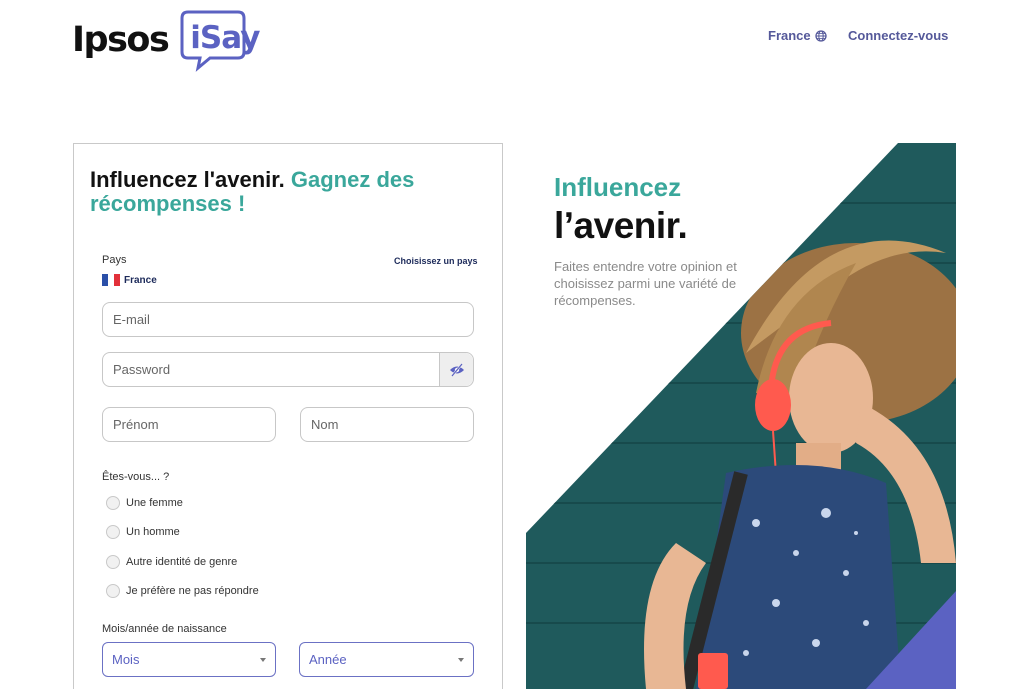 This screenshot has width=1024, height=689. What do you see at coordinates (898, 35) in the screenshot?
I see `login-link: Connectez-vous` at bounding box center [898, 35].